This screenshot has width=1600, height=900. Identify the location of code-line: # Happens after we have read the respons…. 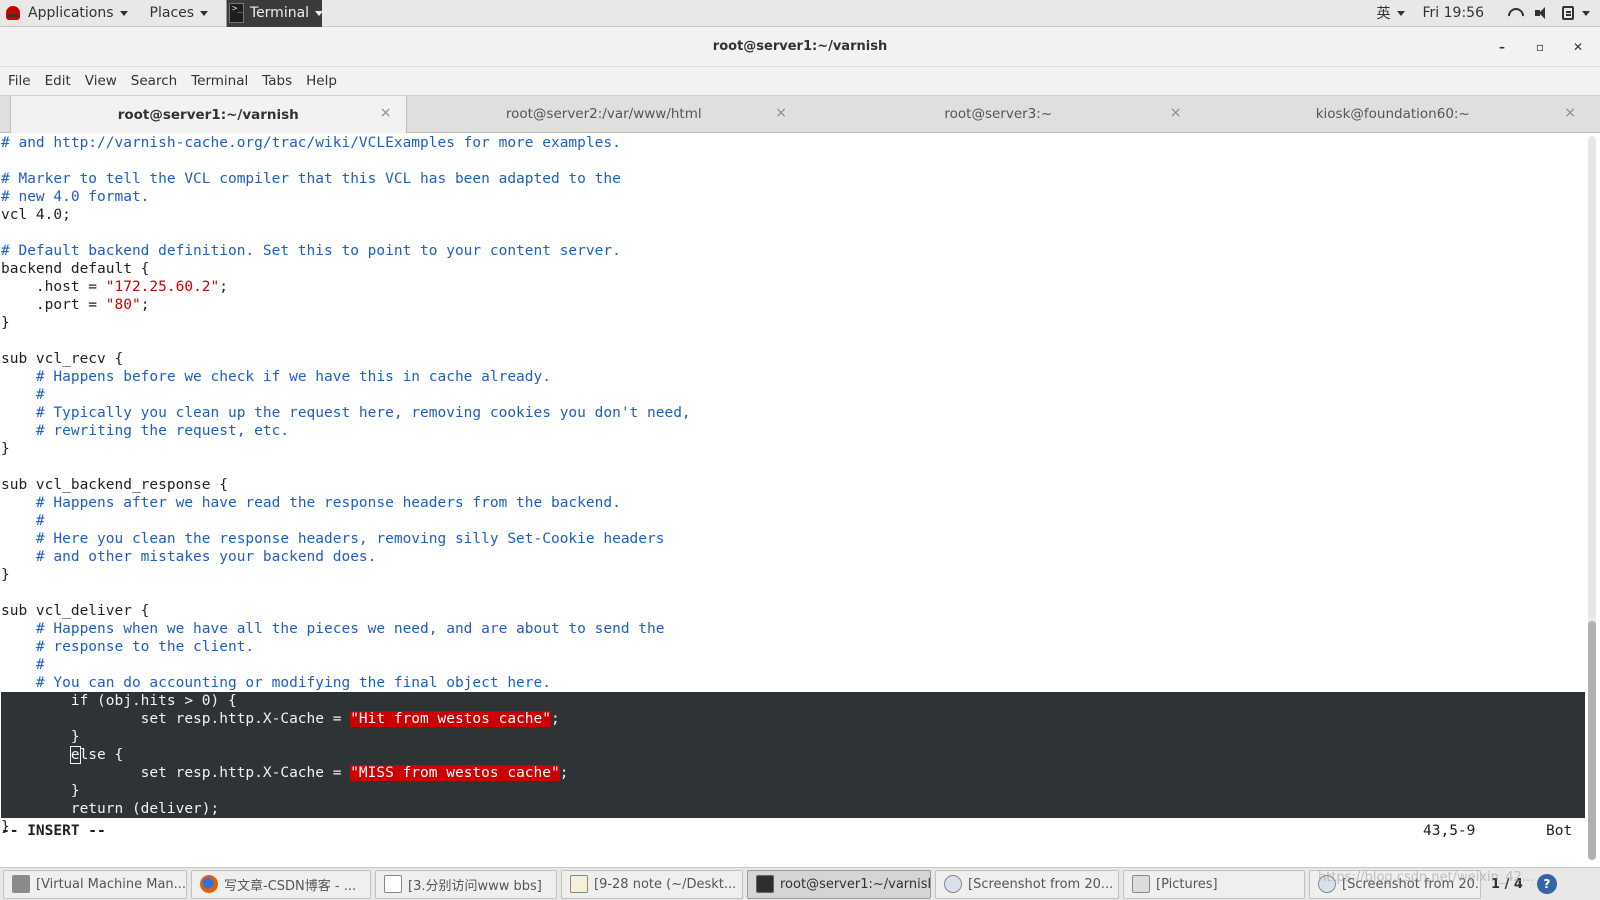
(793, 503).